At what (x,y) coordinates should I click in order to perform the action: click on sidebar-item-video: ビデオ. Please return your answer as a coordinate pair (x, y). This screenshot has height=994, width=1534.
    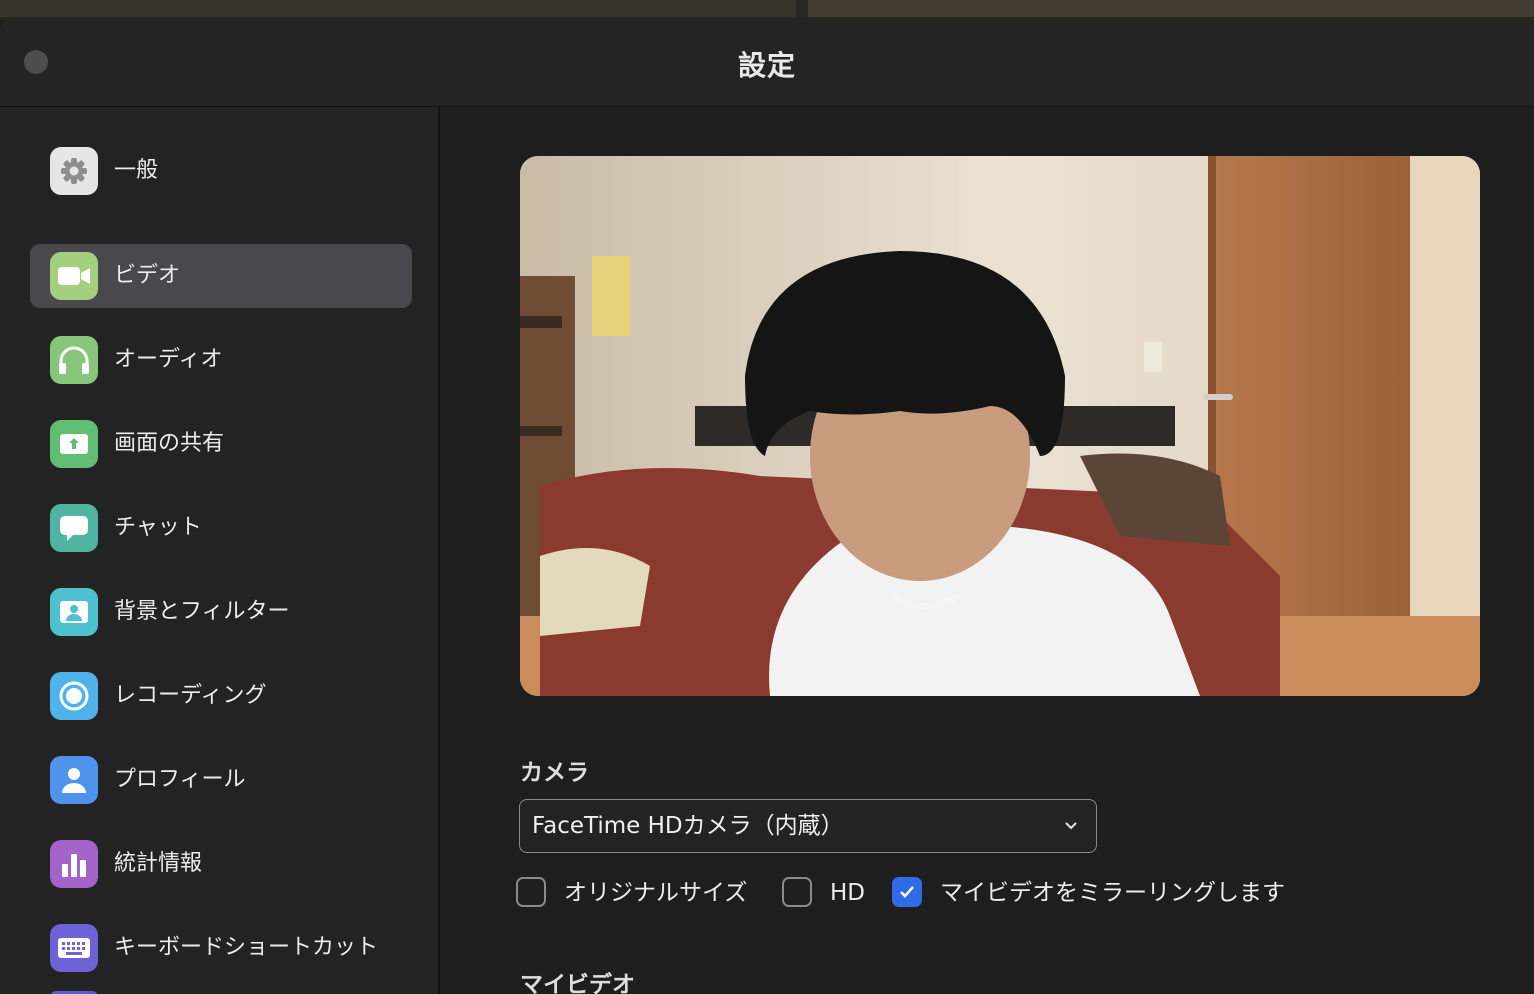
    Looking at the image, I should click on (221, 276).